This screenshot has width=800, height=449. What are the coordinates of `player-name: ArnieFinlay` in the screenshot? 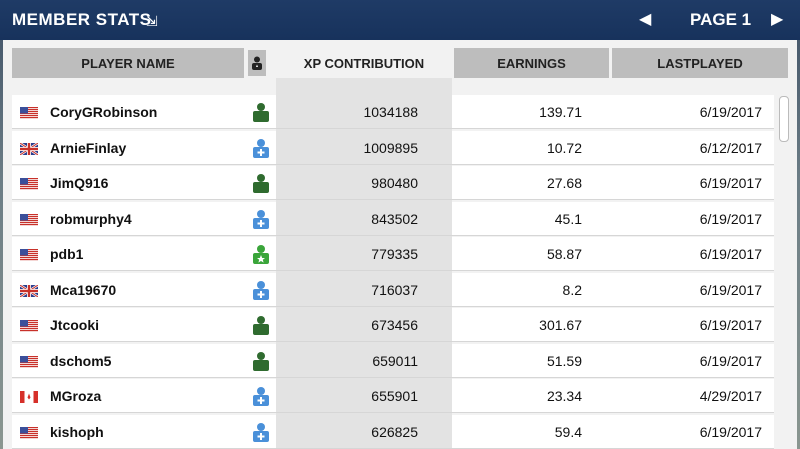 It's located at (88, 148).